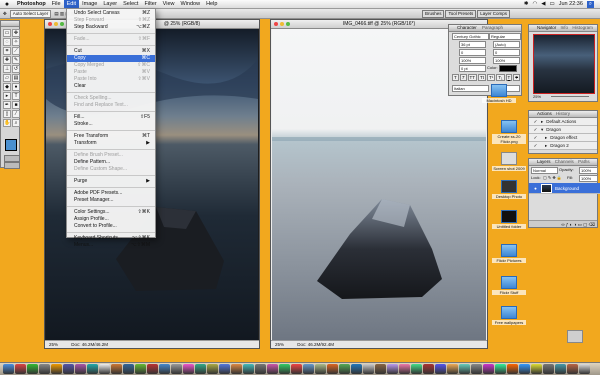 The height and width of the screenshot is (375, 600). I want to click on lock-icons: ▢ ✎ ✥ 🔒, so click(552, 177).